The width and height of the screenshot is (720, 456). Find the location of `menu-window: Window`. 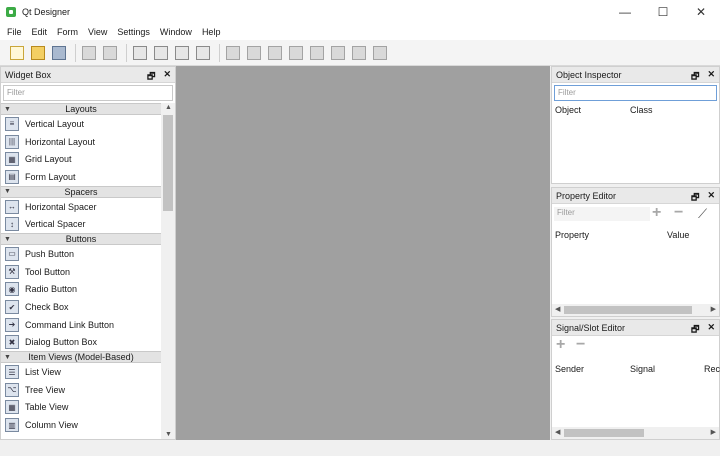

menu-window: Window is located at coordinates (176, 32).